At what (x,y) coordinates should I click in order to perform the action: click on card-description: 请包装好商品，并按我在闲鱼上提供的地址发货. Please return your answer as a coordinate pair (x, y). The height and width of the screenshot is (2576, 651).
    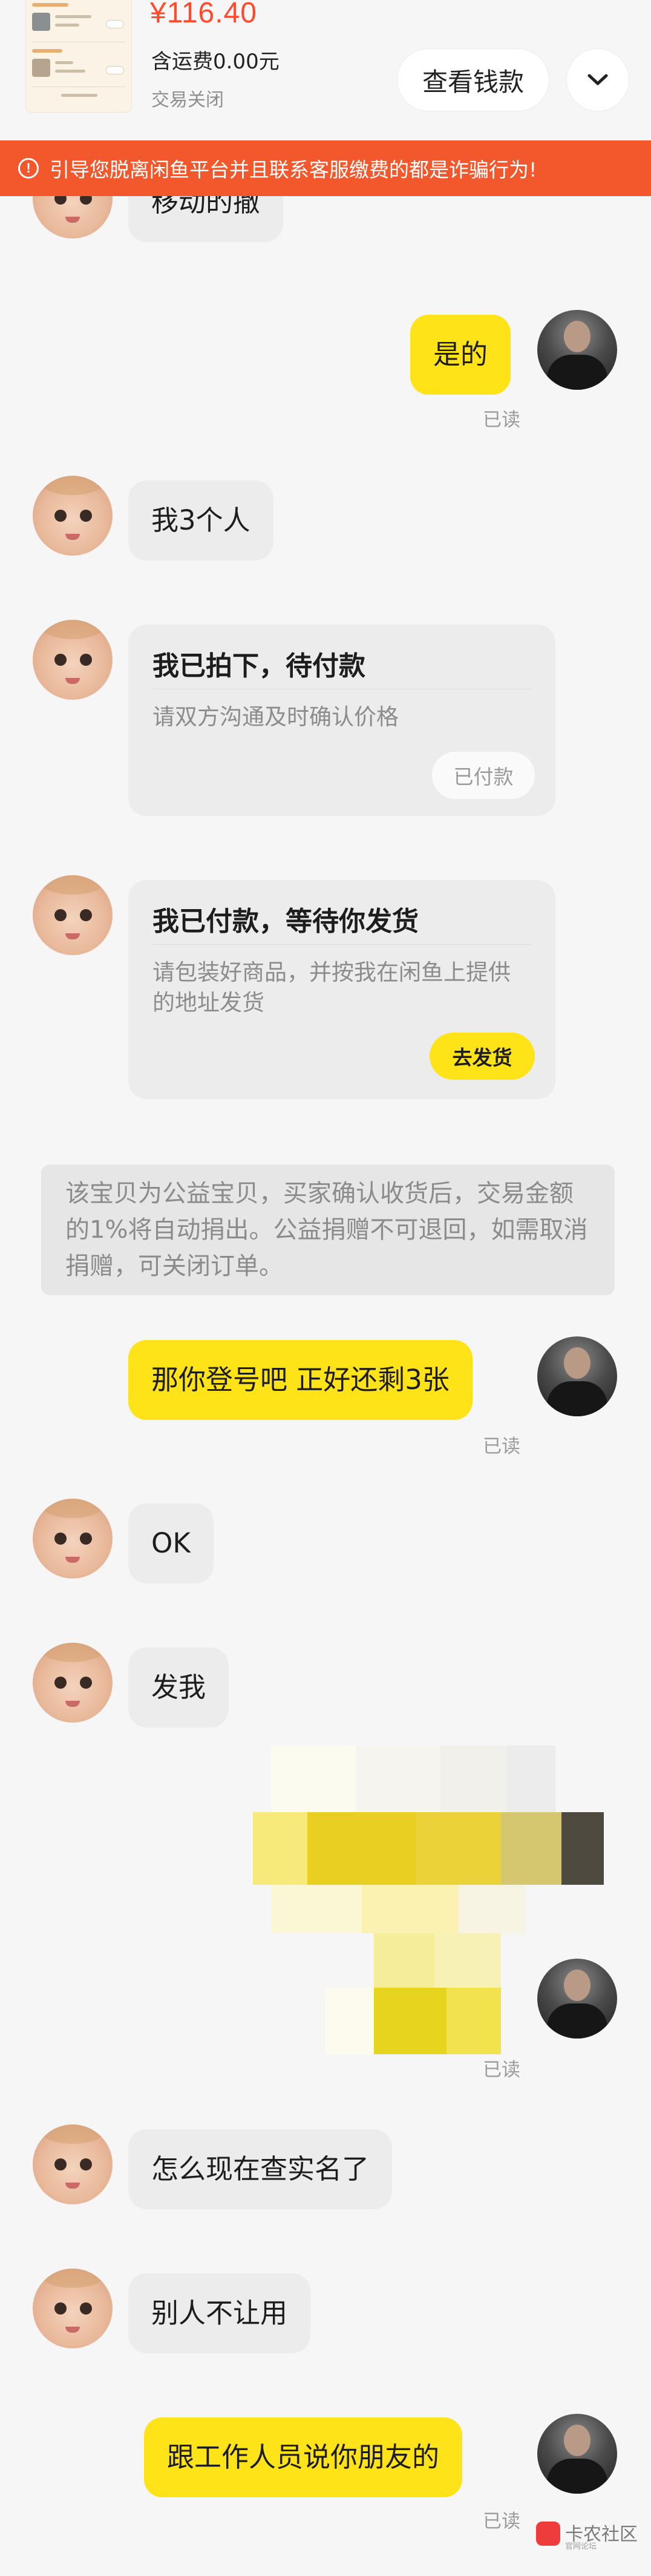
    Looking at the image, I should click on (331, 987).